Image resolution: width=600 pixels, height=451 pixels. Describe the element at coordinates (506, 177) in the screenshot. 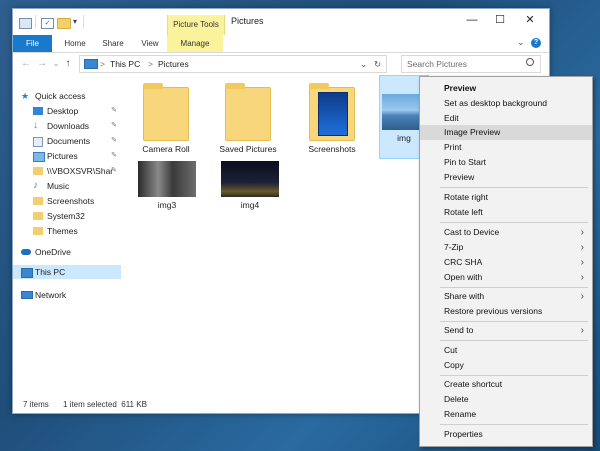

I see `menu-item-preview: Preview` at that location.